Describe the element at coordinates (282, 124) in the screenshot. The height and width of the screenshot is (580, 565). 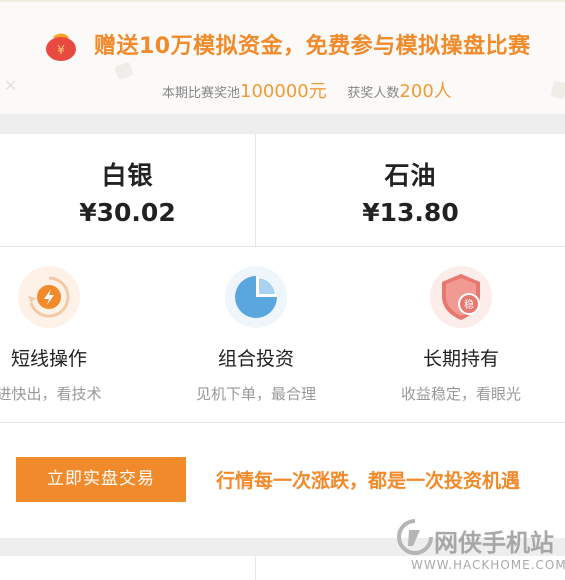
I see `section-gap` at that location.